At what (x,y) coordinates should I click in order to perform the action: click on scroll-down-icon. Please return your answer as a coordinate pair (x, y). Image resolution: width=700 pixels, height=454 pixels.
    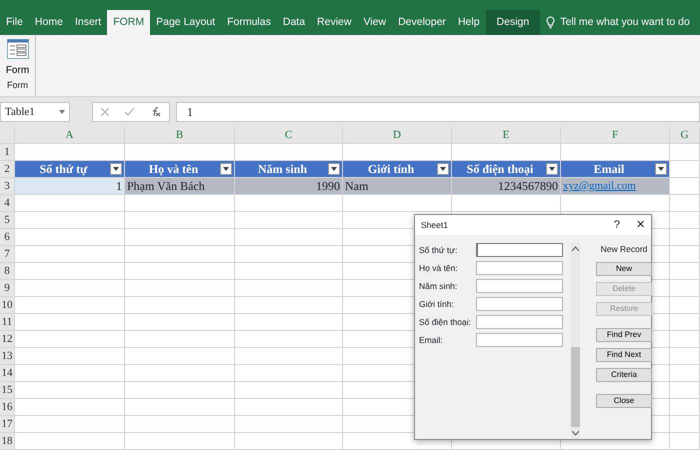
    Looking at the image, I should click on (575, 433).